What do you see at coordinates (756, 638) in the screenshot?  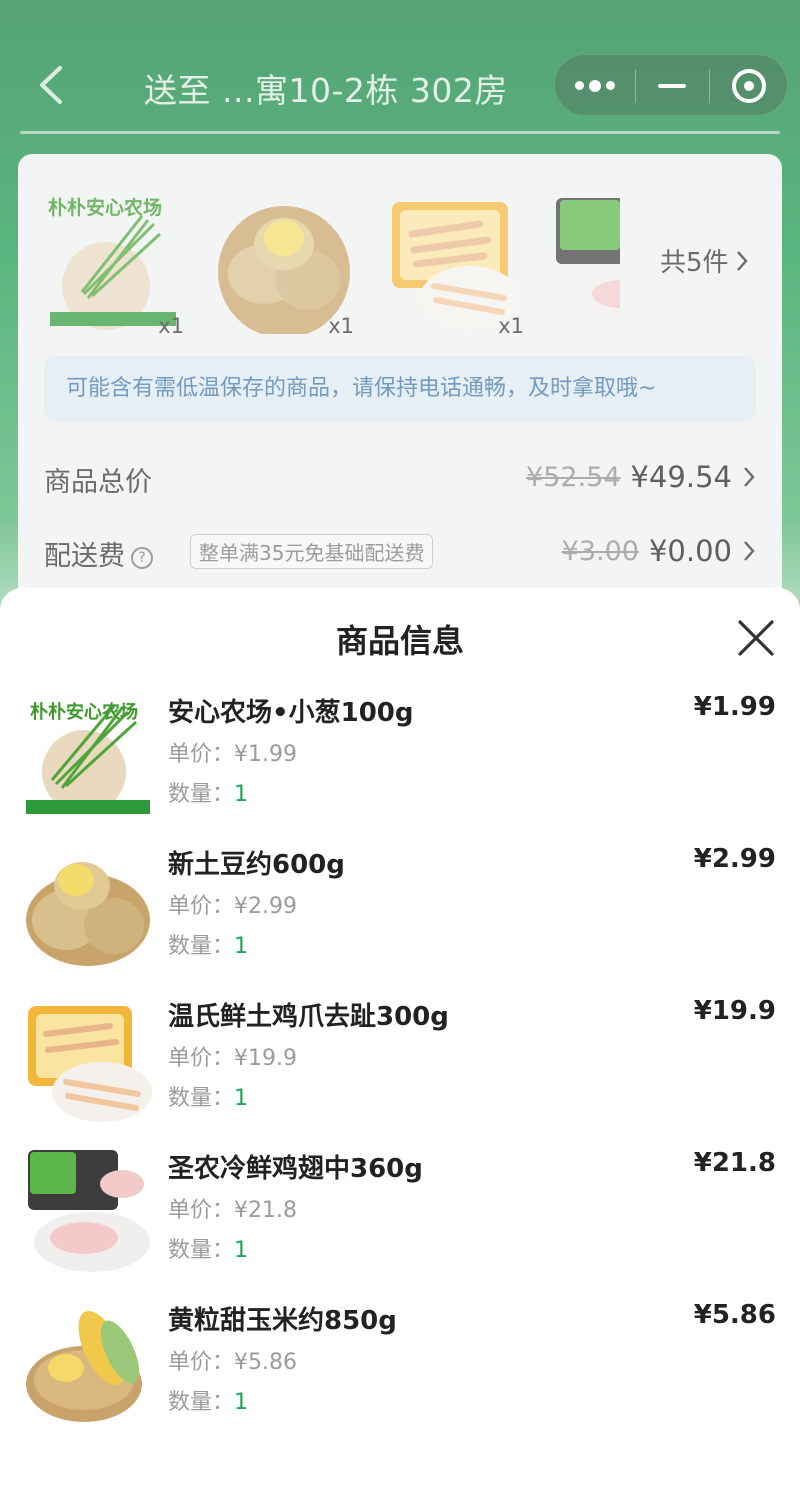 I see `close-icon` at bounding box center [756, 638].